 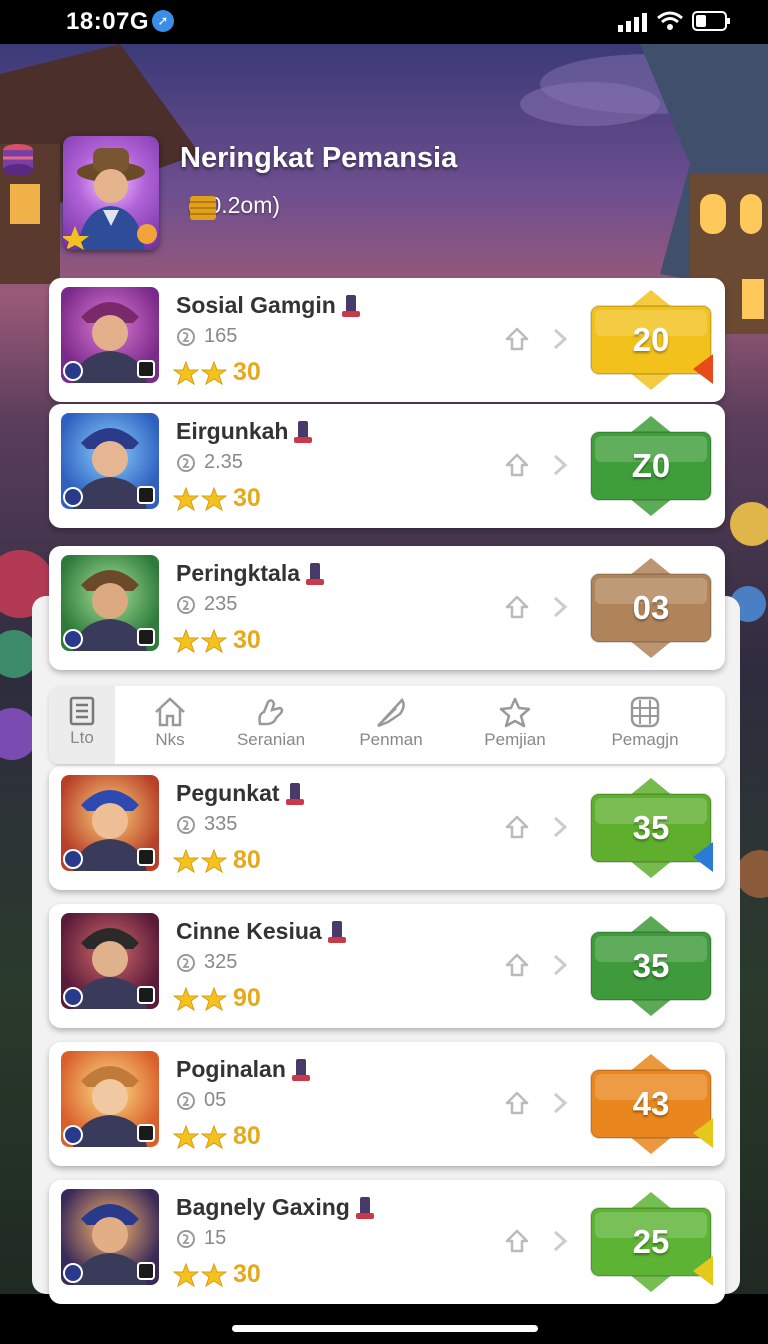 What do you see at coordinates (223, 462) in the screenshot?
I see `player-stat: 2.35` at bounding box center [223, 462].